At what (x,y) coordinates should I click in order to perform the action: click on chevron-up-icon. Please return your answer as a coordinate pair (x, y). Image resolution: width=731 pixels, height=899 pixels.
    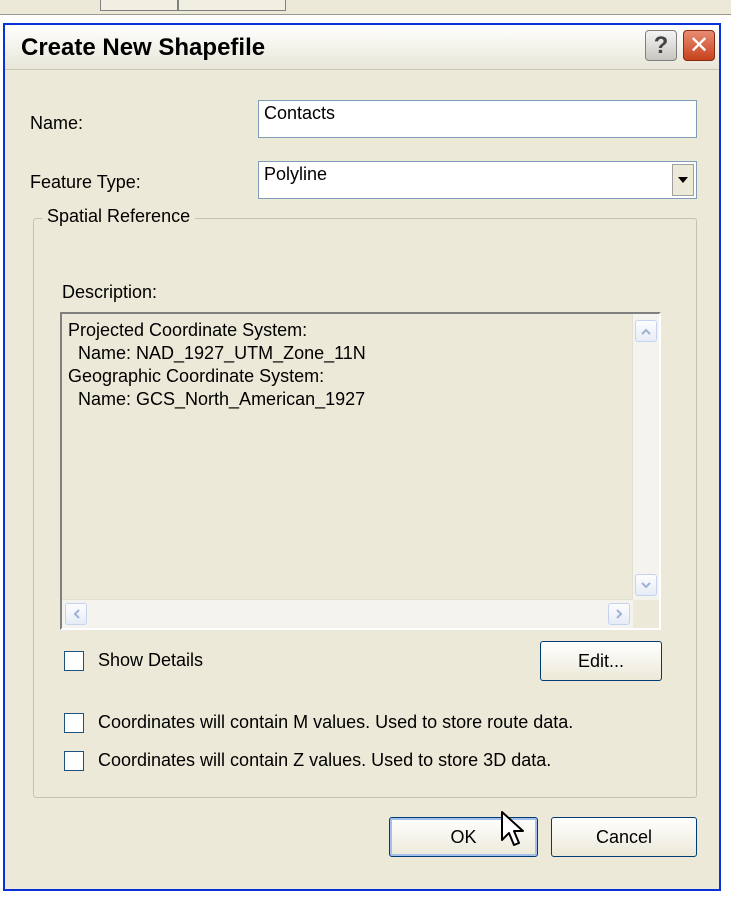
    Looking at the image, I should click on (646, 331).